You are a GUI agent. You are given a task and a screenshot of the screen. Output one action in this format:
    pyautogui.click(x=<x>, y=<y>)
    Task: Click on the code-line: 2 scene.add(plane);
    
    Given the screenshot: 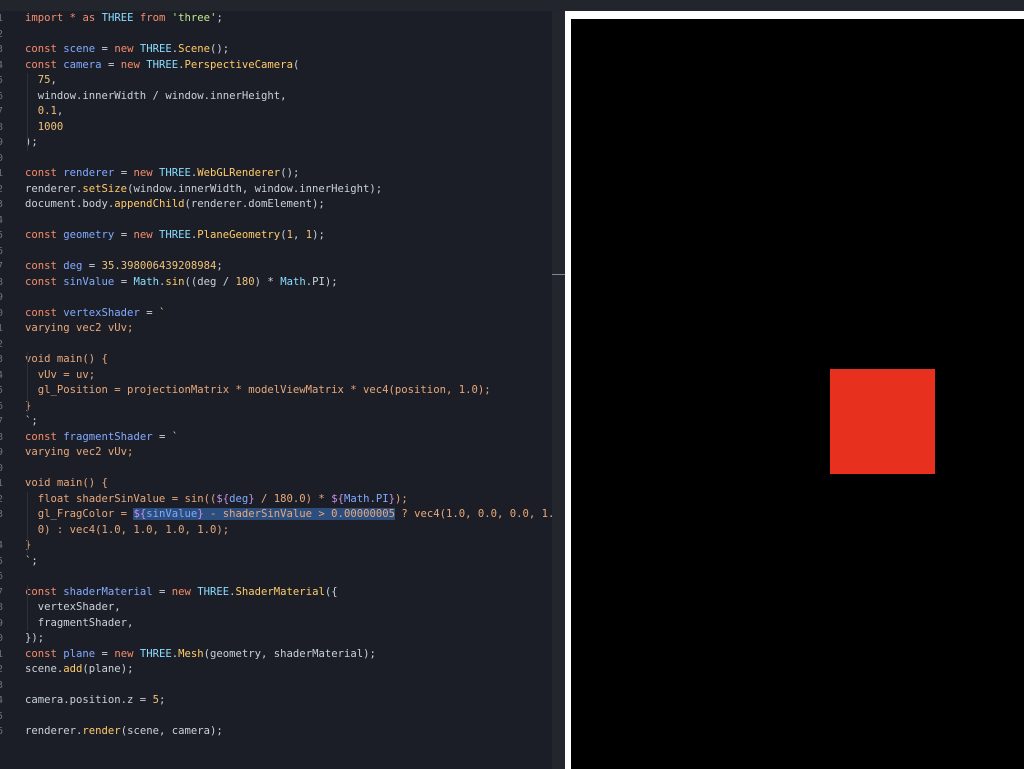 What is the action you would take?
    pyautogui.click(x=276, y=670)
    